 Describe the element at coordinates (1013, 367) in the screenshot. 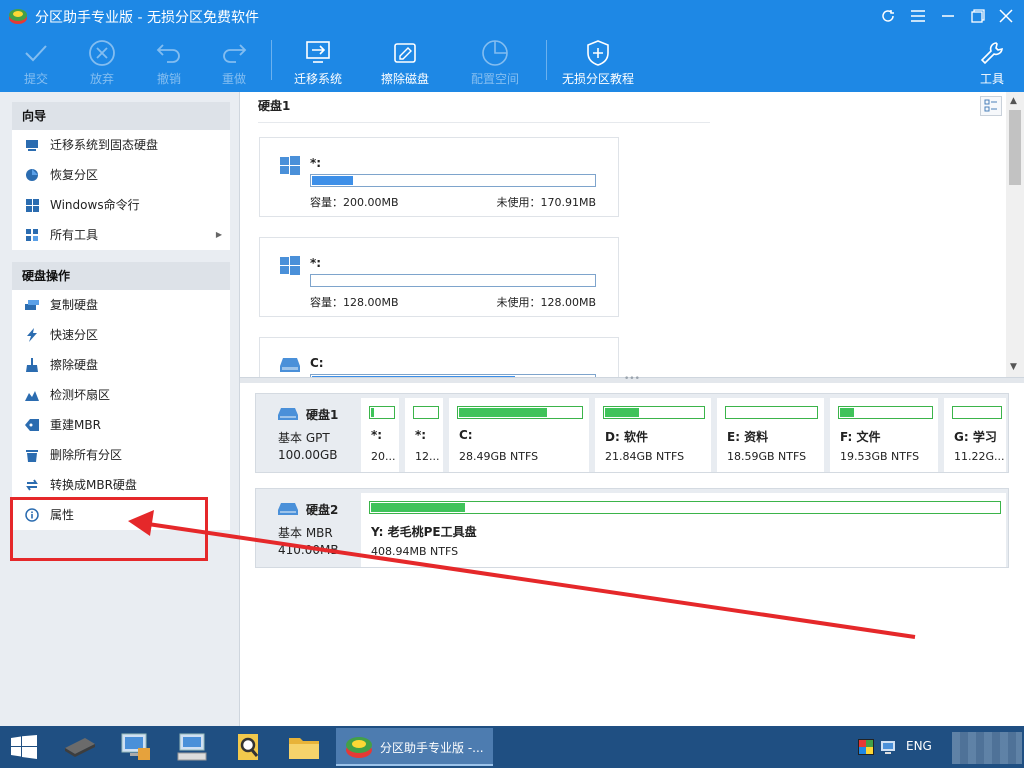

I see `scroll-down-icon: ▼` at that location.